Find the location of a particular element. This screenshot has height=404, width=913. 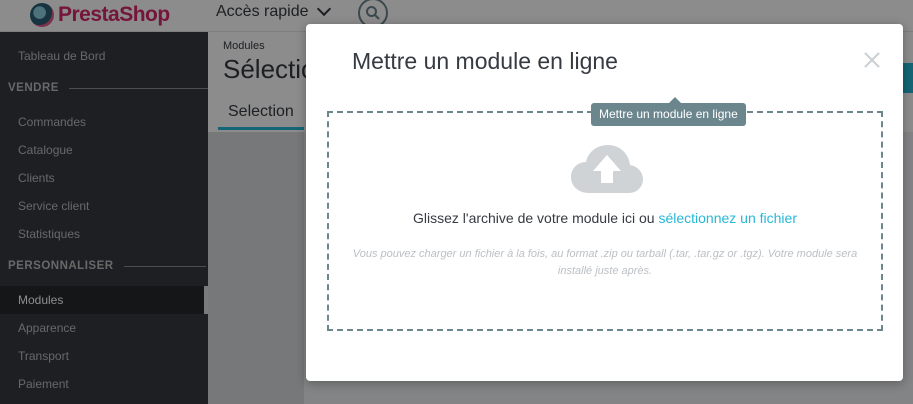

tooltip: Mettre un module en ligne is located at coordinates (668, 111).